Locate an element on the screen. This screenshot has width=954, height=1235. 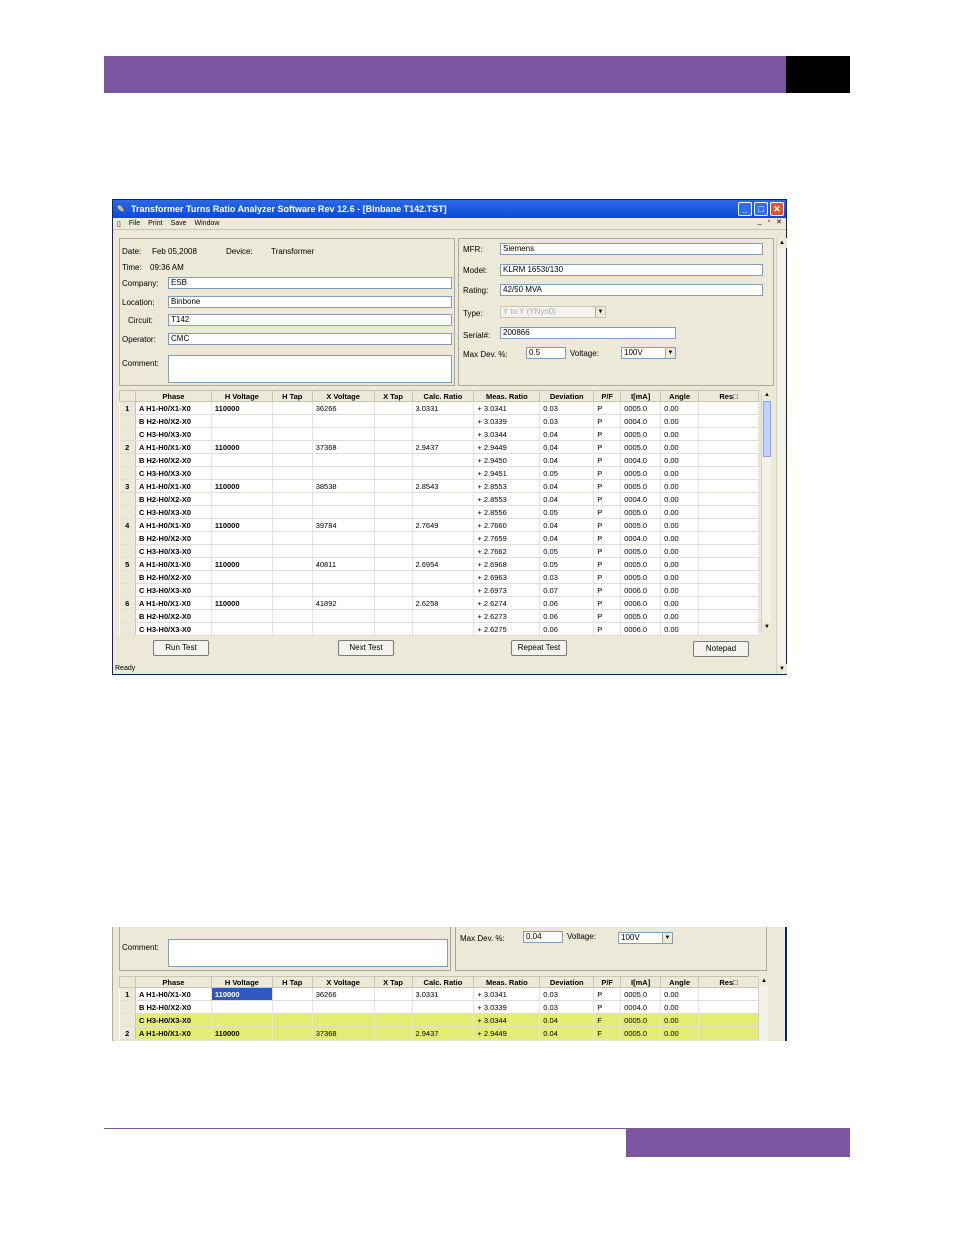
notepad-button: Notepad is located at coordinates (721, 649).